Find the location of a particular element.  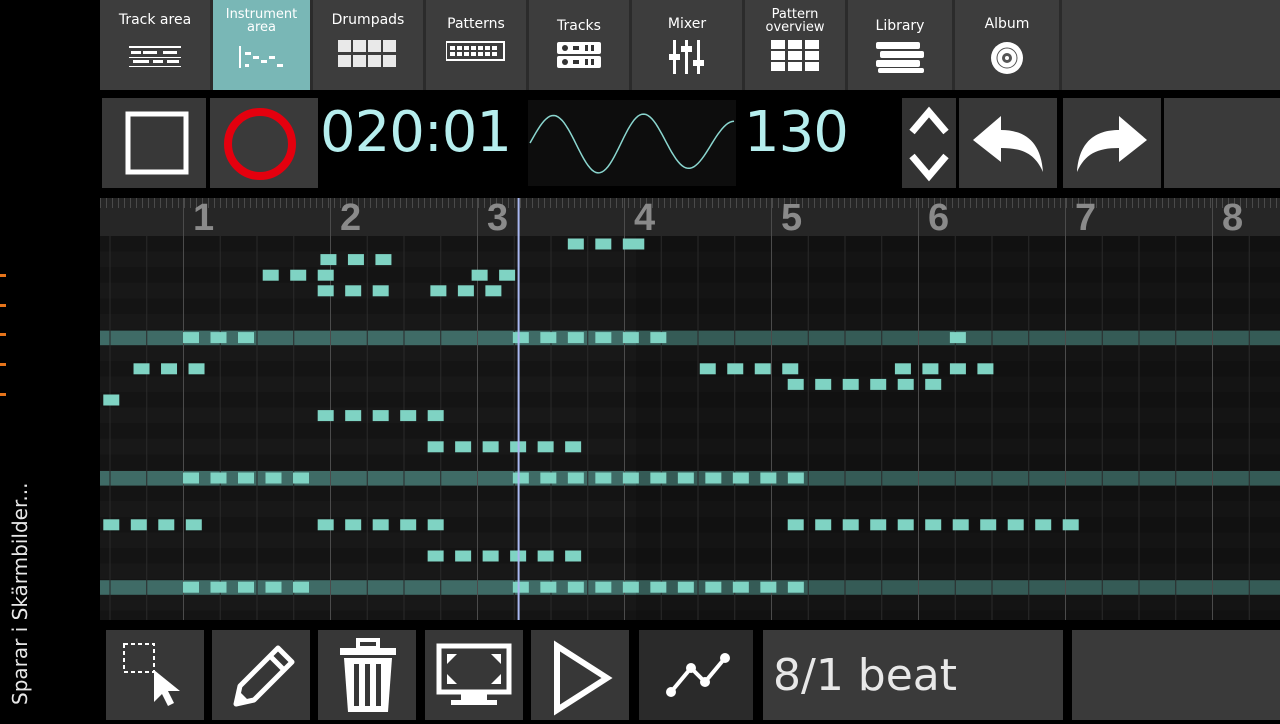

tab-instrument-area: Instrument area is located at coordinates (261, 45).